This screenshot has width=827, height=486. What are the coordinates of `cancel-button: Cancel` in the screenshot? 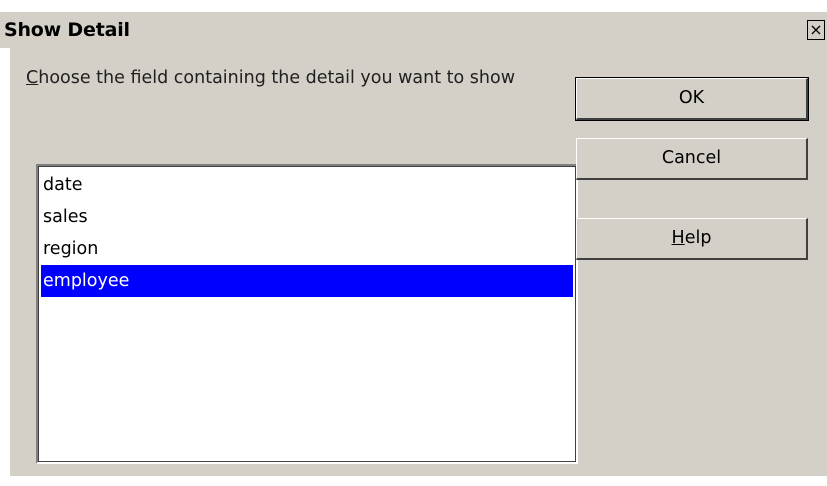 It's located at (692, 159).